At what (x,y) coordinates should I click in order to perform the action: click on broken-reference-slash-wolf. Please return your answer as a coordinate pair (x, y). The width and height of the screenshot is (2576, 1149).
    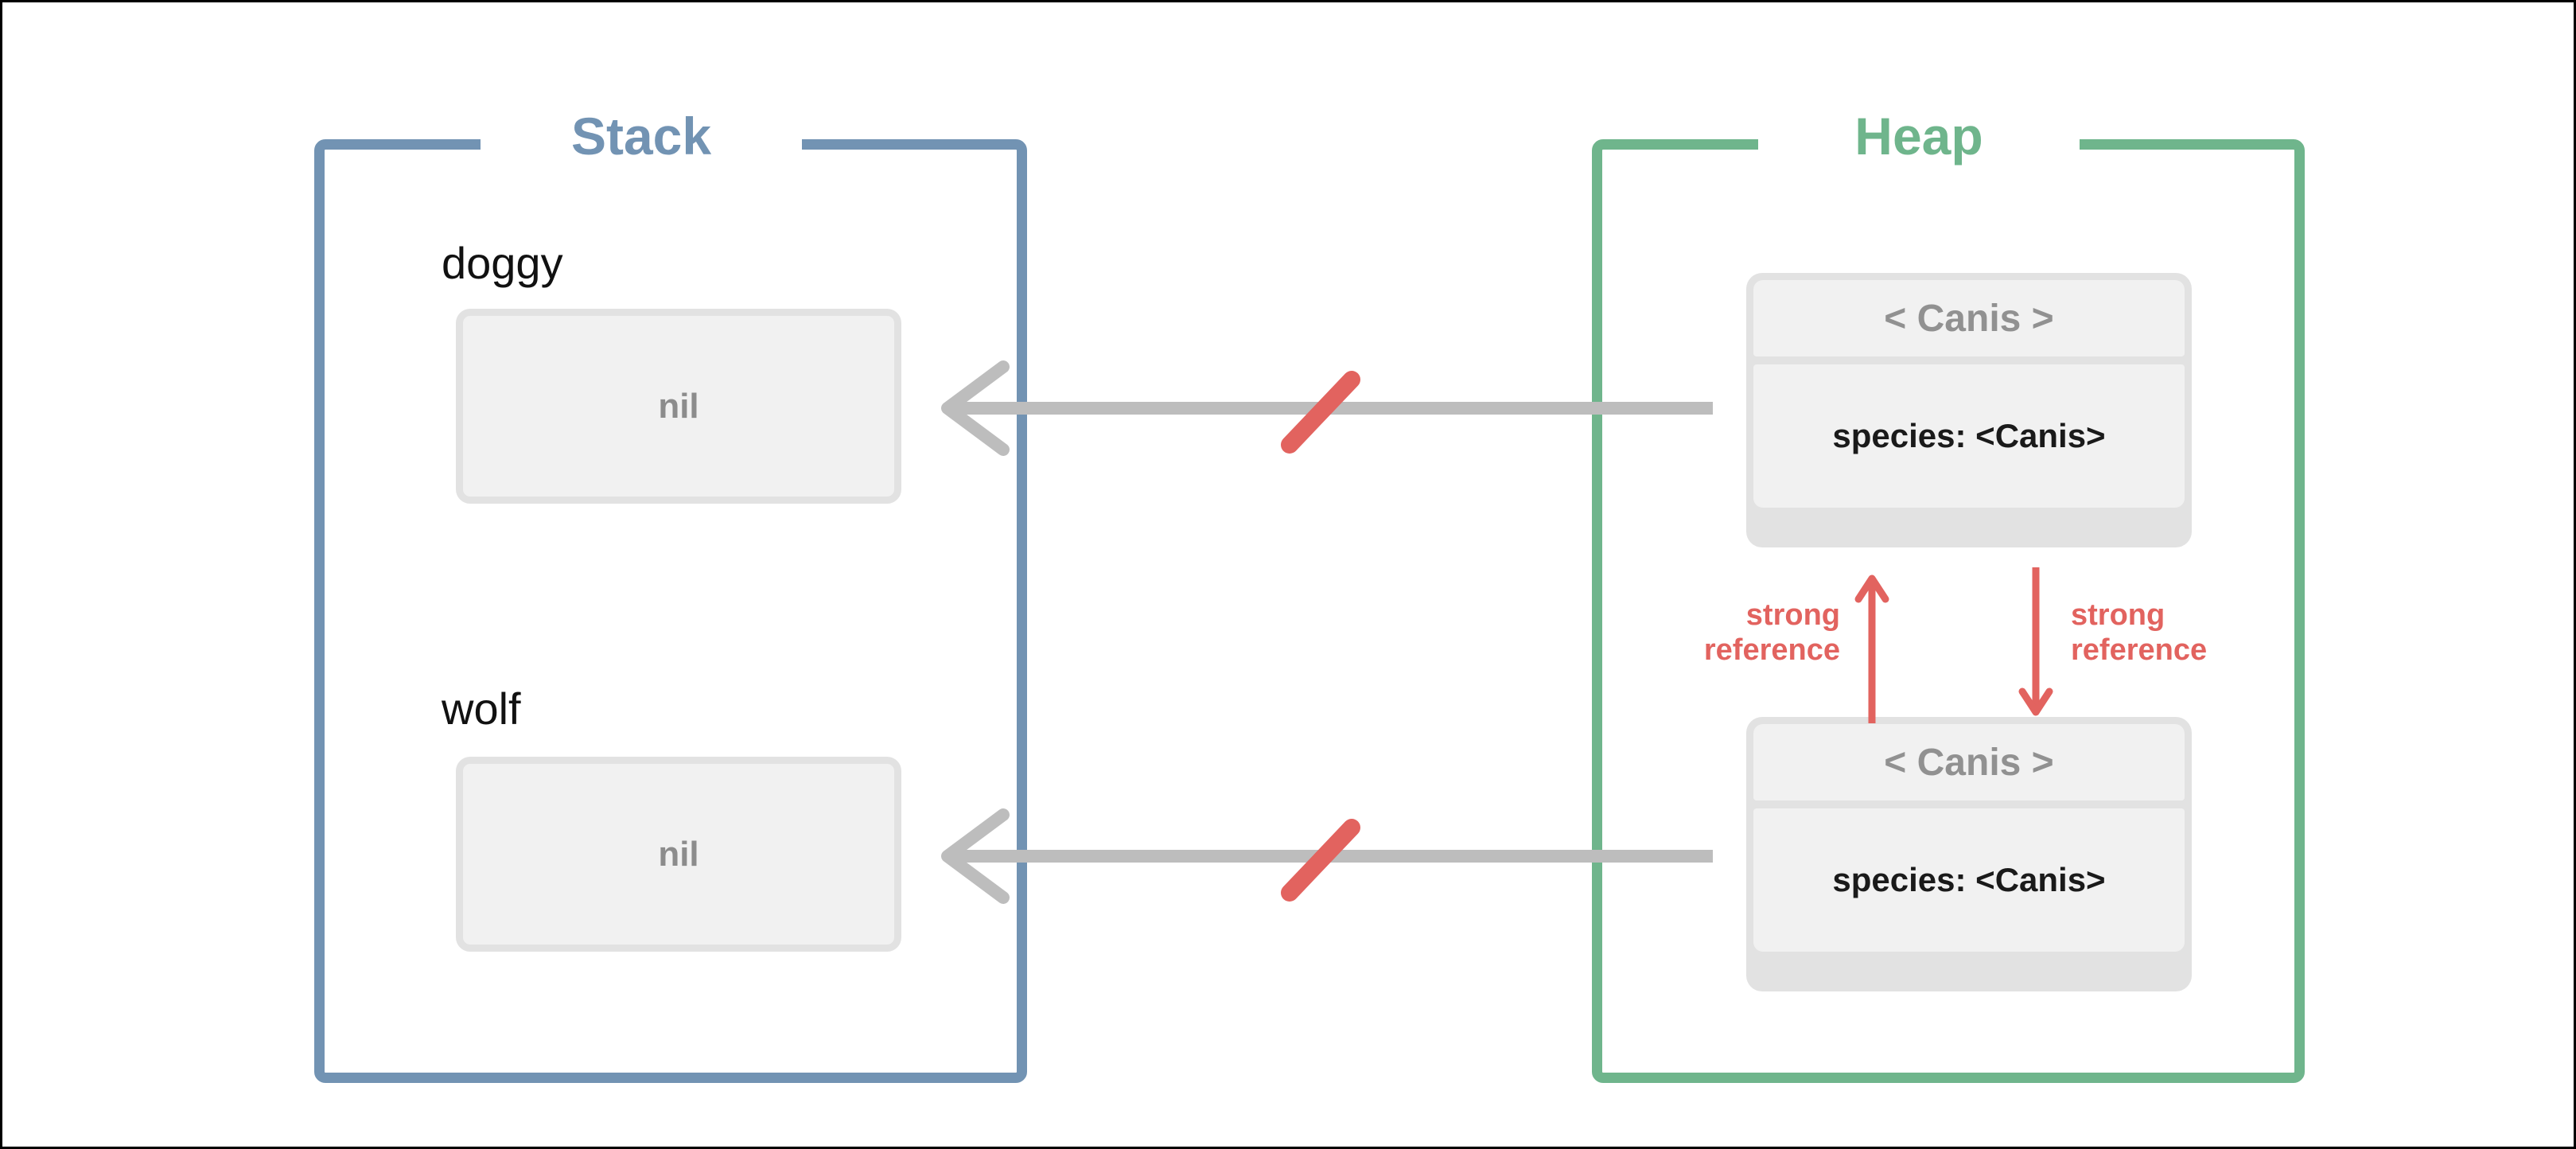
    Looking at the image, I should click on (1321, 860).